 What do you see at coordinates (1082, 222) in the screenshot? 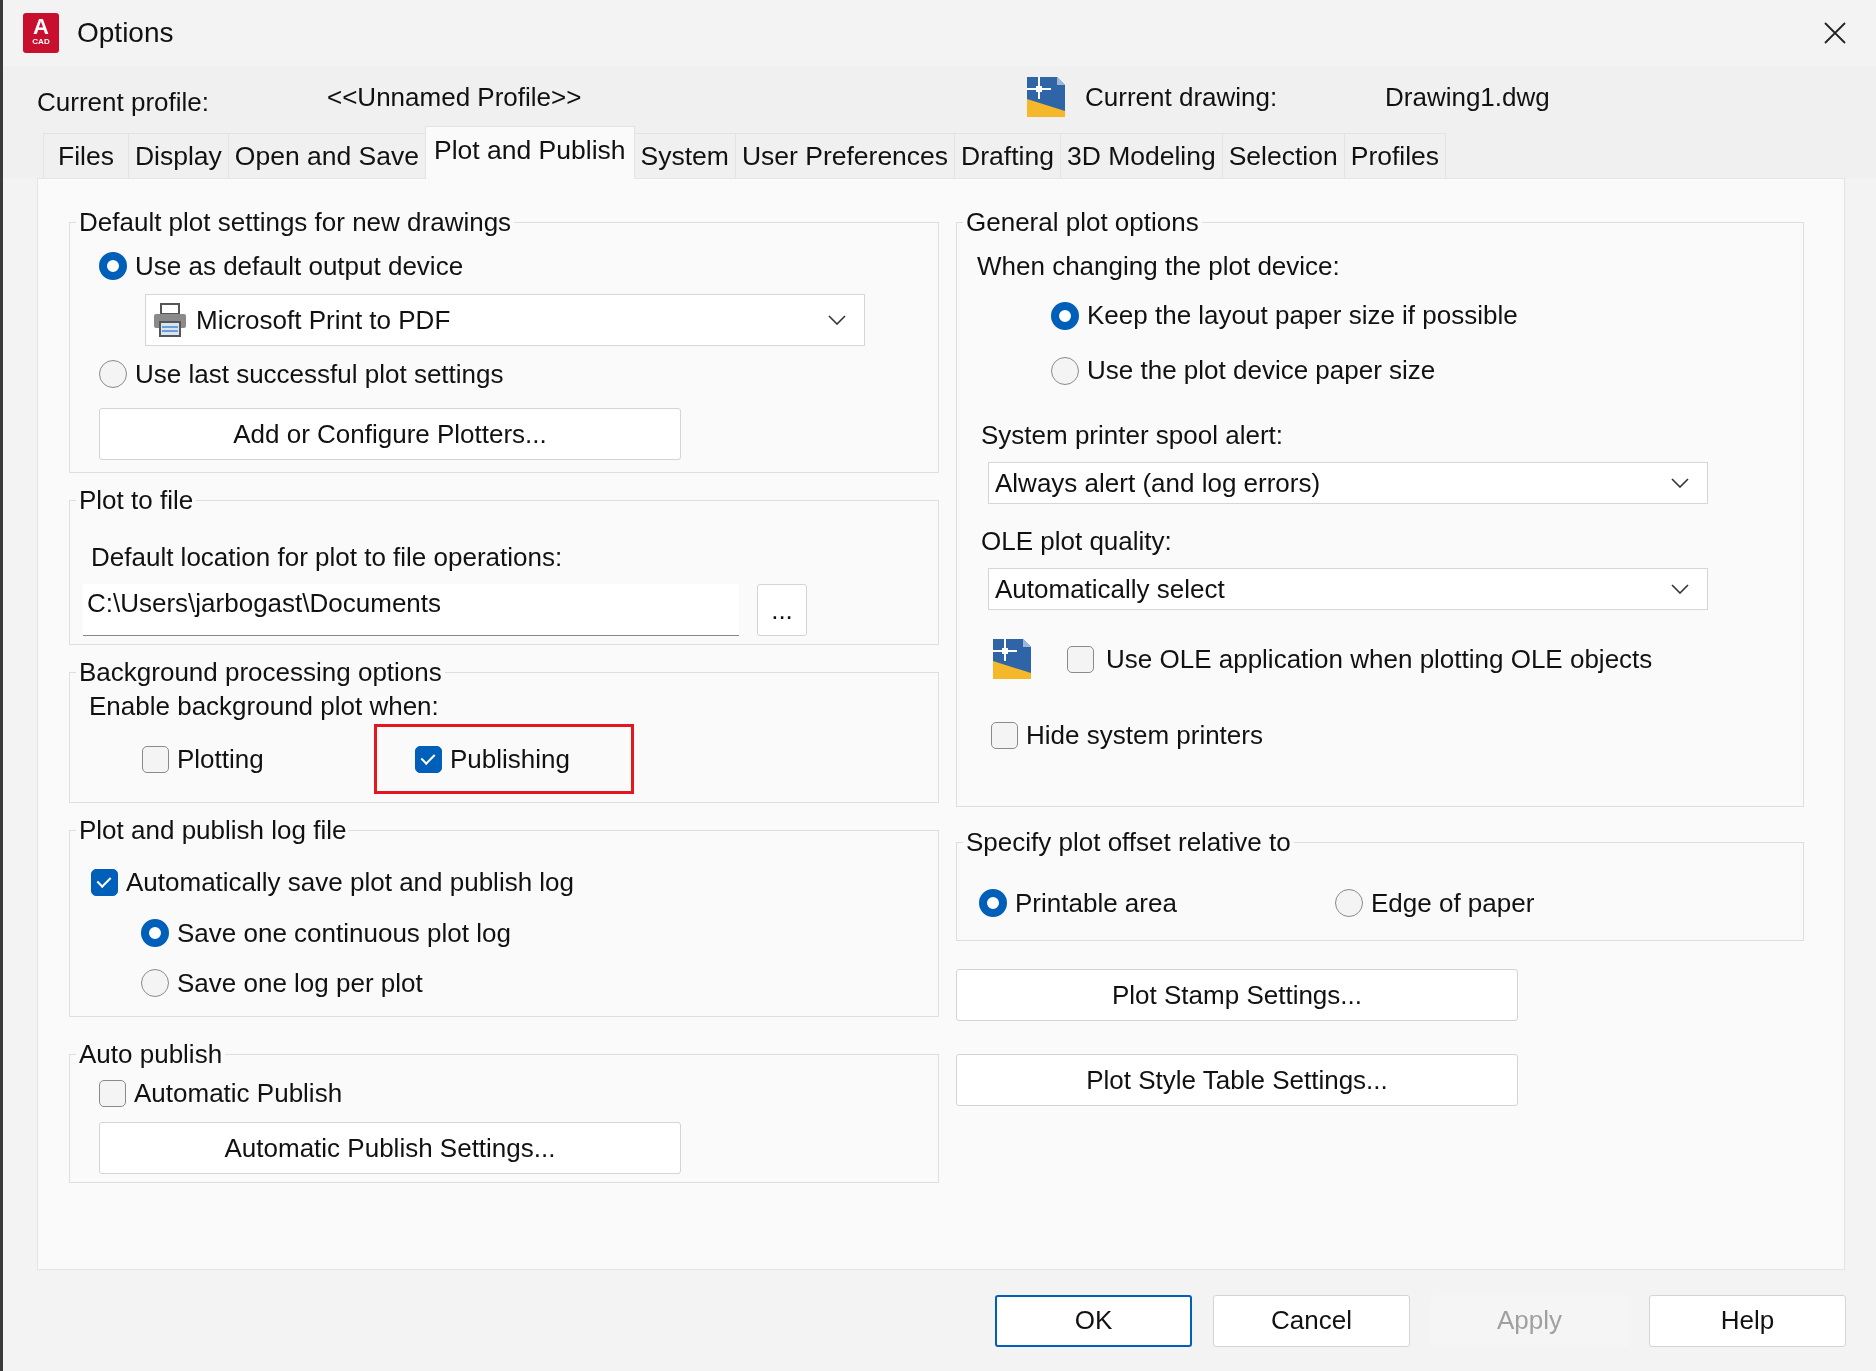
I see `group-title: General plot options` at bounding box center [1082, 222].